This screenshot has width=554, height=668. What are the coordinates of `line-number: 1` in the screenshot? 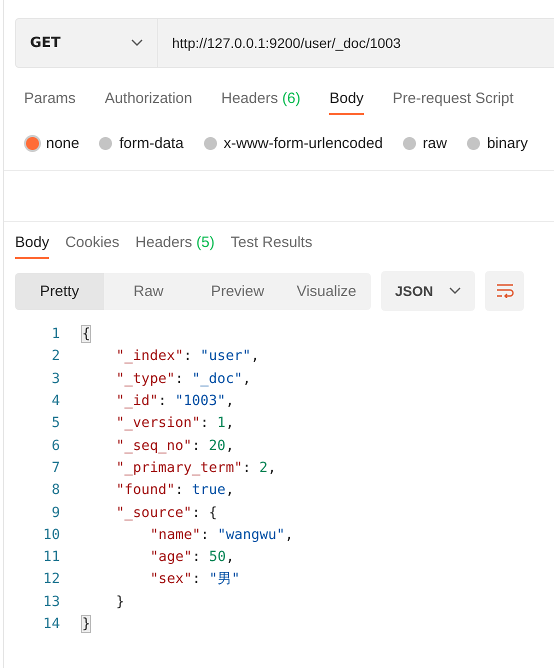 It's located at (55, 334).